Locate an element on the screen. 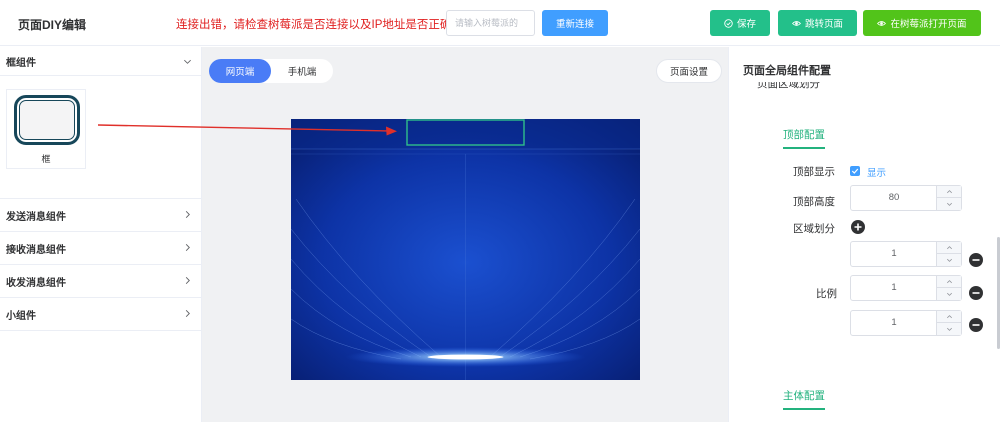 This screenshot has width=1000, height=422. ratio-stepper-2: 1 is located at coordinates (906, 288).